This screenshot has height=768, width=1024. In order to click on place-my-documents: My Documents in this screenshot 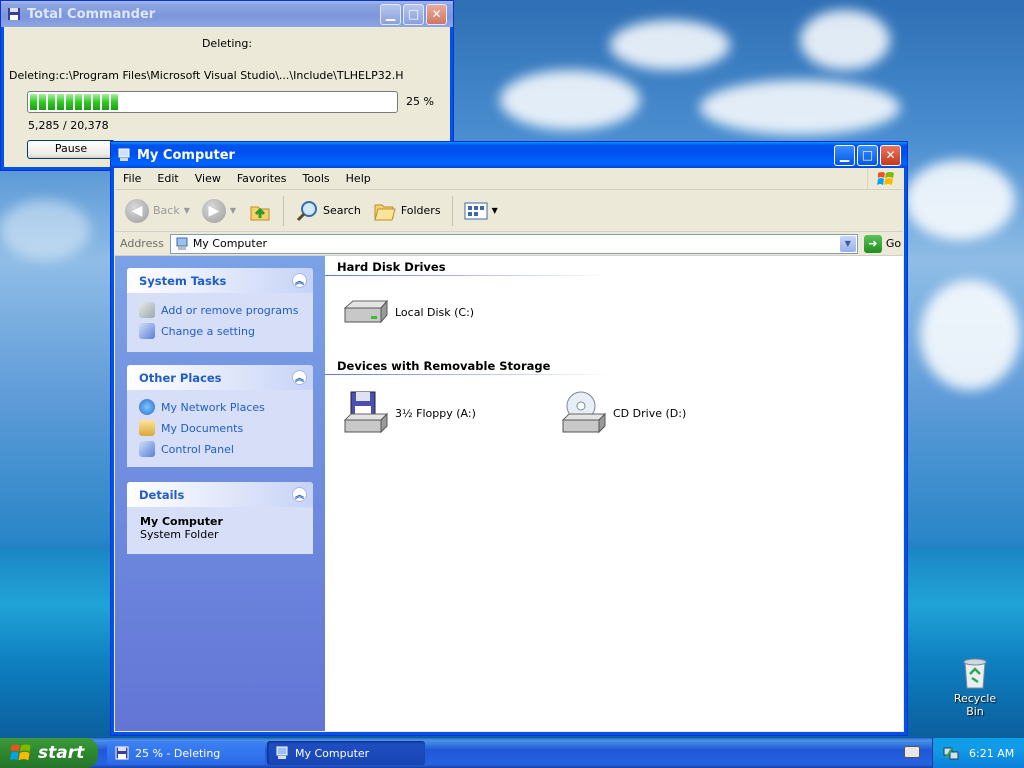, I will do `click(220, 427)`.